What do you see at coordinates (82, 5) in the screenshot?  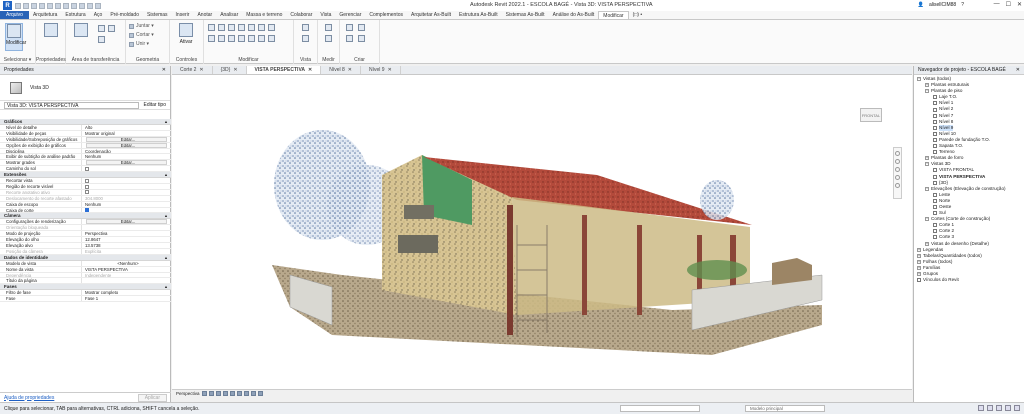 I see `3d-view-icon` at bounding box center [82, 5].